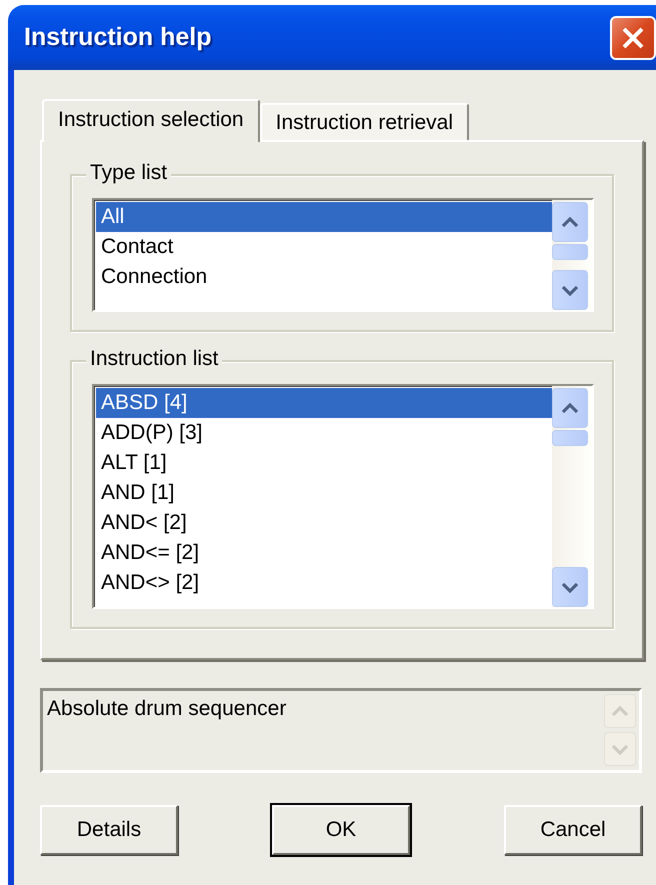 The width and height of the screenshot is (656, 885). Describe the element at coordinates (365, 121) in the screenshot. I see `tab: Instruction retrieval` at that location.